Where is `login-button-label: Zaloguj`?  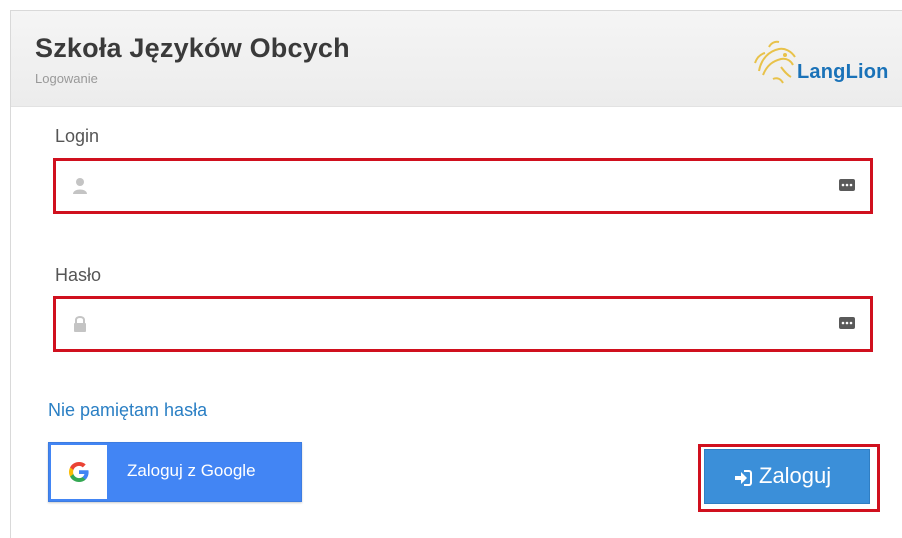 login-button-label: Zaloguj is located at coordinates (795, 475).